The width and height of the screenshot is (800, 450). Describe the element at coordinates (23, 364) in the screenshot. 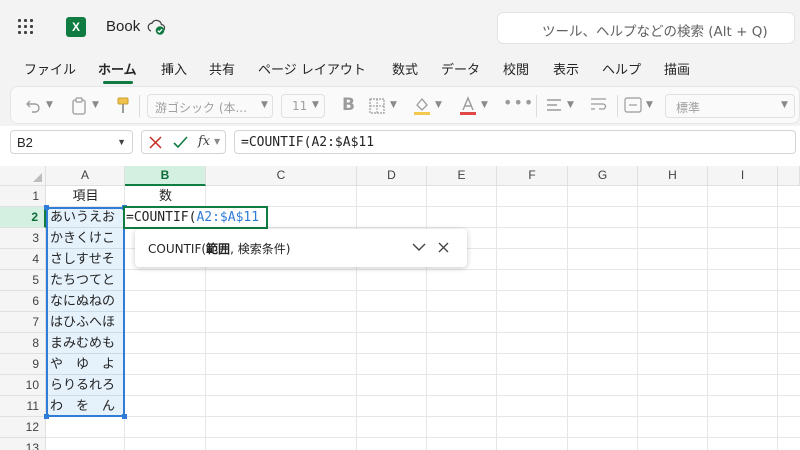

I see `row-header-9: 9` at that location.